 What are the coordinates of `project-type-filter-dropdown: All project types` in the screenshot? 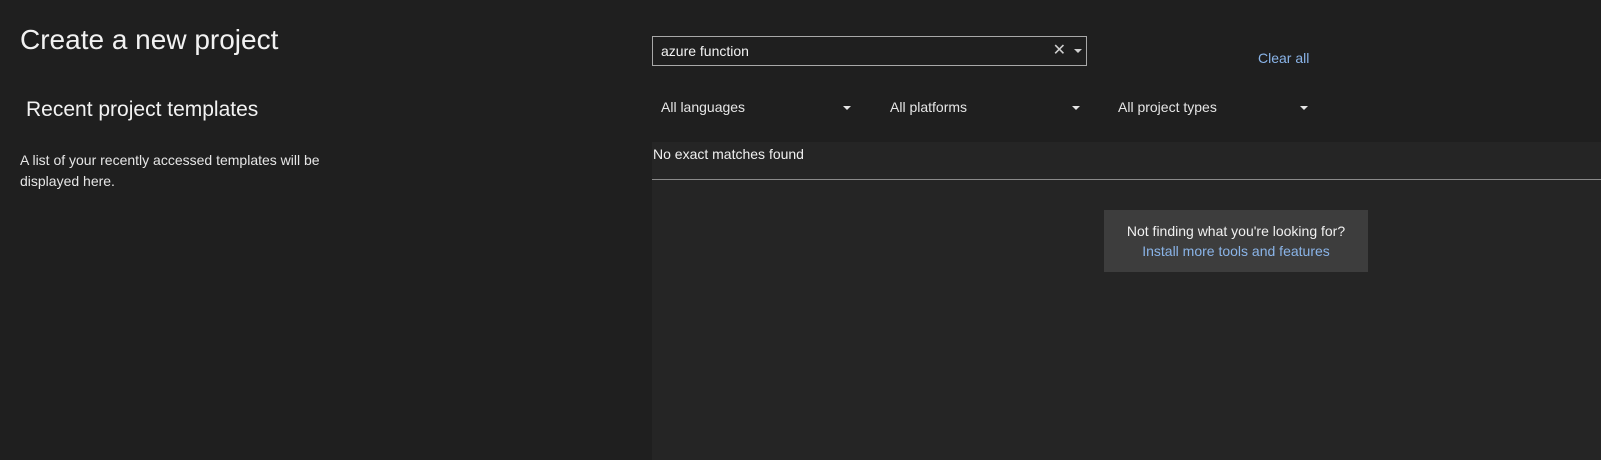 It's located at (1210, 107).